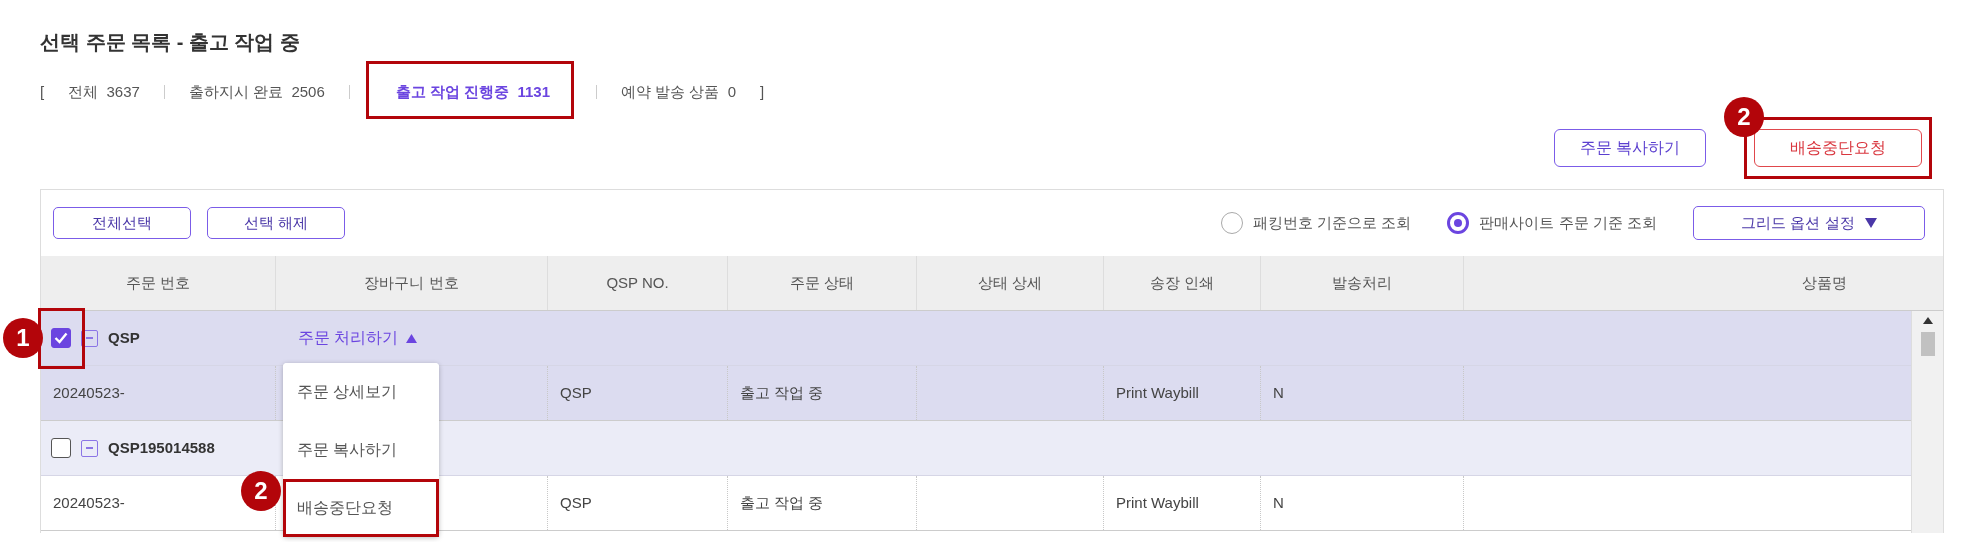  I want to click on scroll-thumb, so click(1927, 344).